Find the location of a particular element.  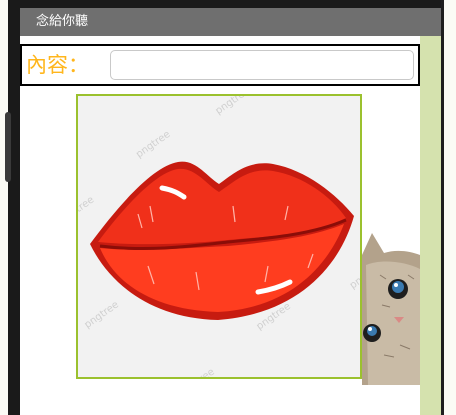

device-left-bezel is located at coordinates (10, 207).